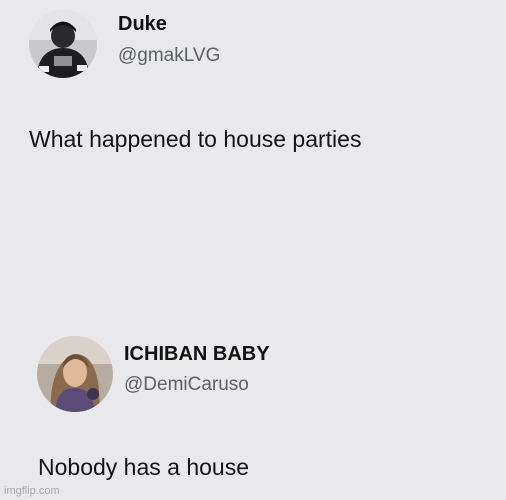  What do you see at coordinates (186, 385) in the screenshot?
I see `user-handle: @DemiCaruso` at bounding box center [186, 385].